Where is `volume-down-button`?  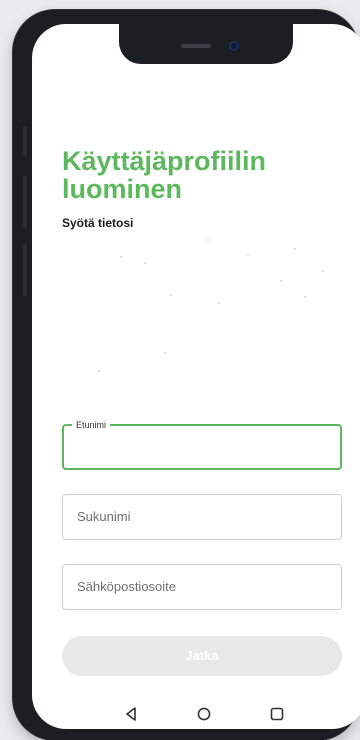 volume-down-button is located at coordinates (25, 270).